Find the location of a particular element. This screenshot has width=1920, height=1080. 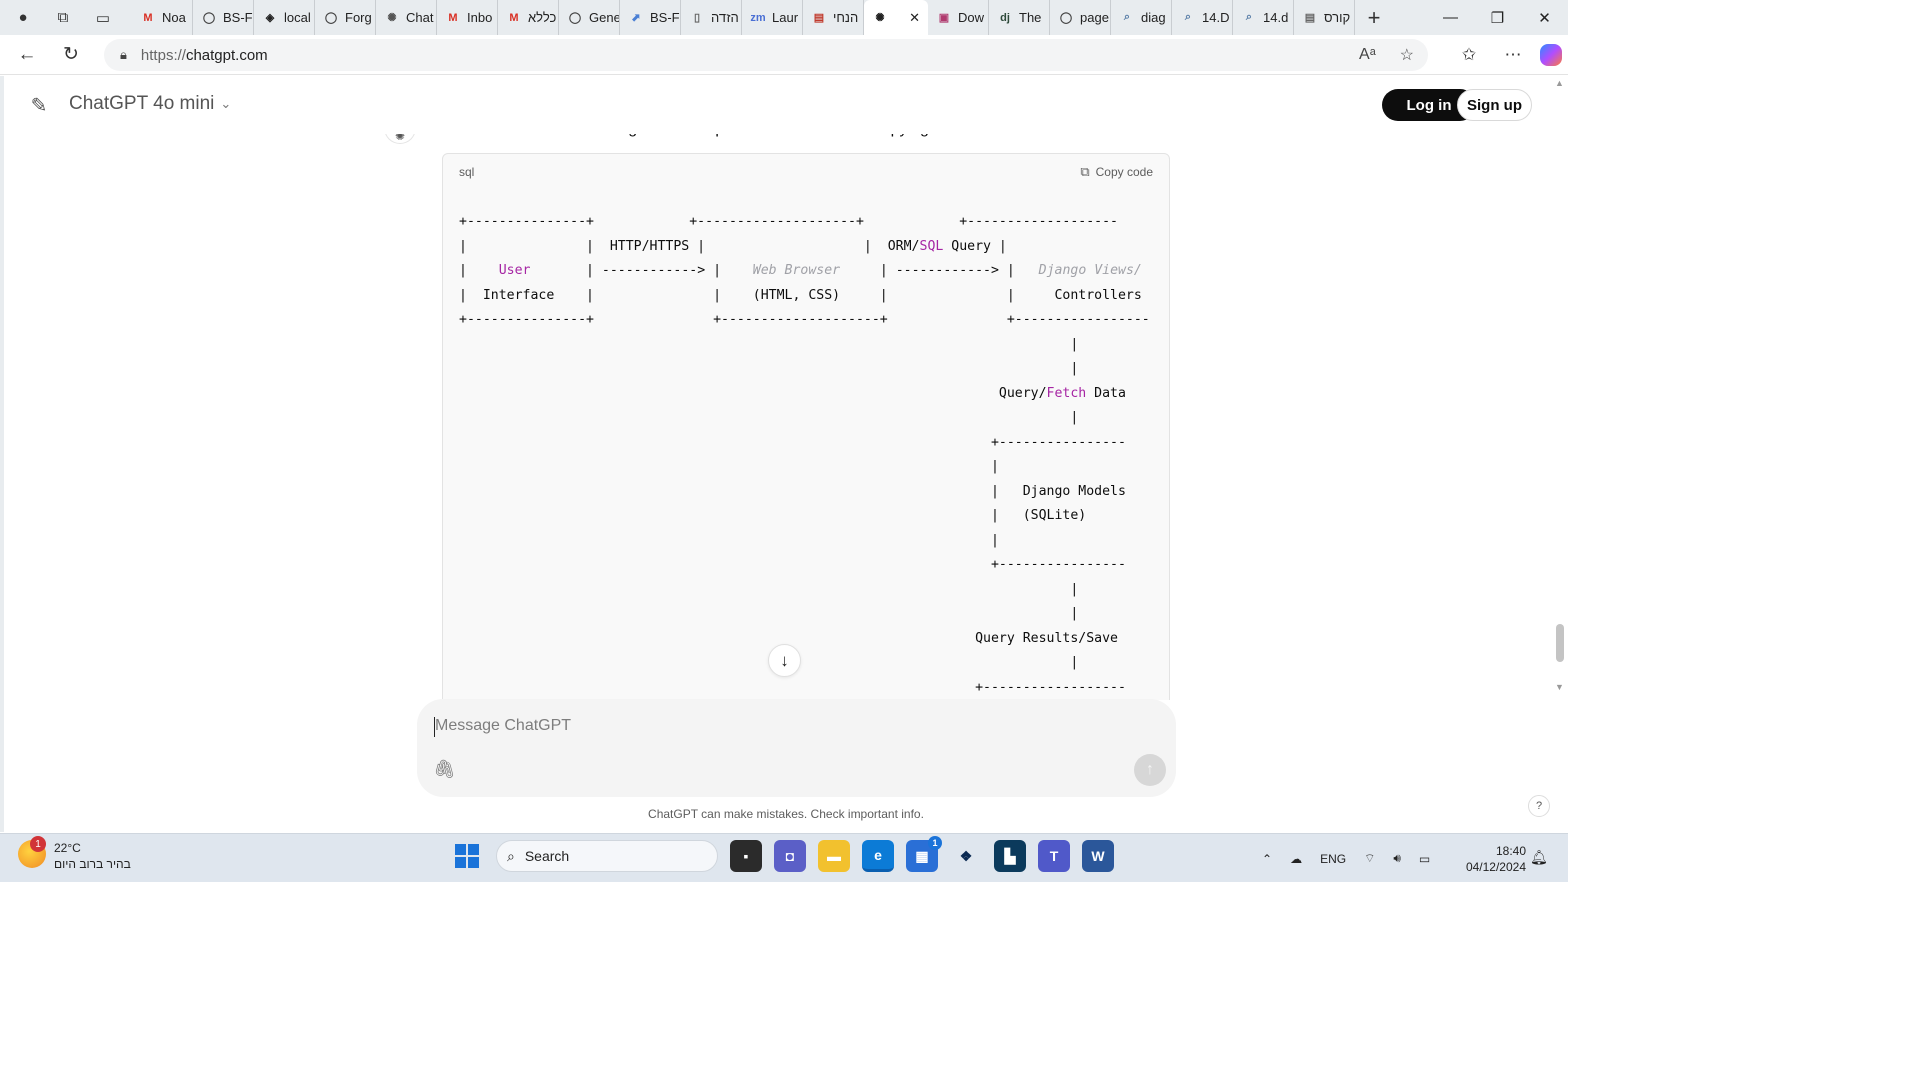

message-composer: Message ChatGPT 🖇︎ ↑ is located at coordinates (796, 748).